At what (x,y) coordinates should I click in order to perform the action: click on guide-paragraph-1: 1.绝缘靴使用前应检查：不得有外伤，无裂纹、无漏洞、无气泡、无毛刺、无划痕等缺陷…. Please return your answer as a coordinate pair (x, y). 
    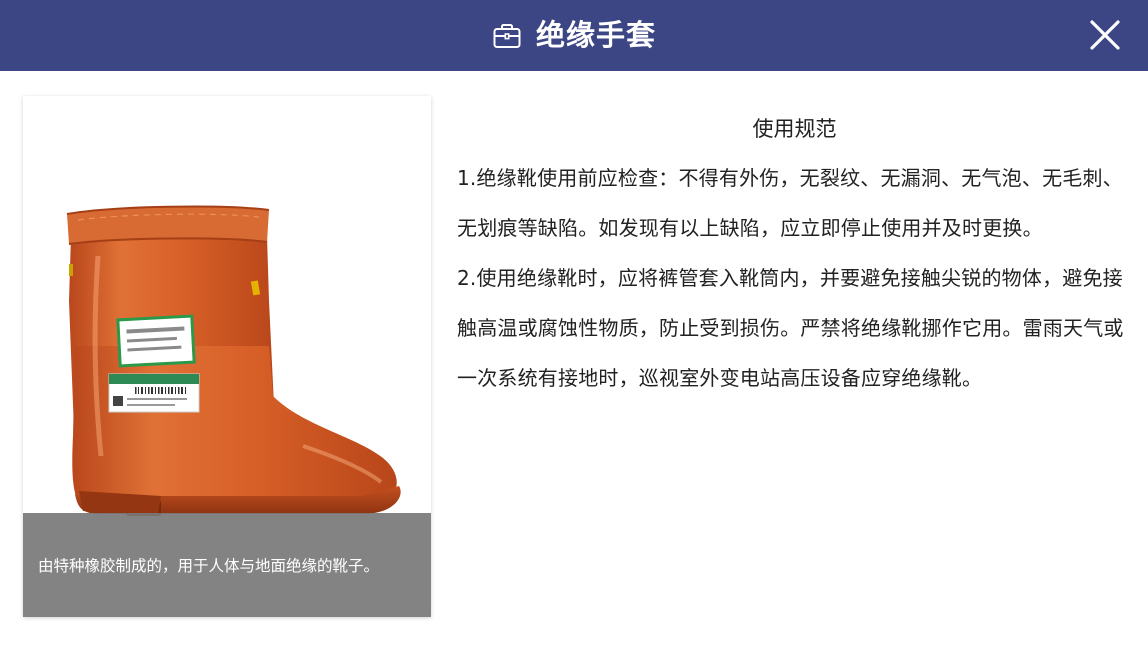
    Looking at the image, I should click on (790, 203).